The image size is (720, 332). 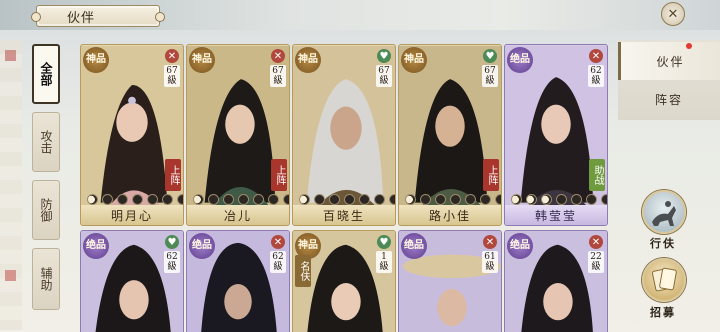 What do you see at coordinates (556, 281) in the screenshot?
I see `partner-card: 绝品 ✕ 22 級` at bounding box center [556, 281].